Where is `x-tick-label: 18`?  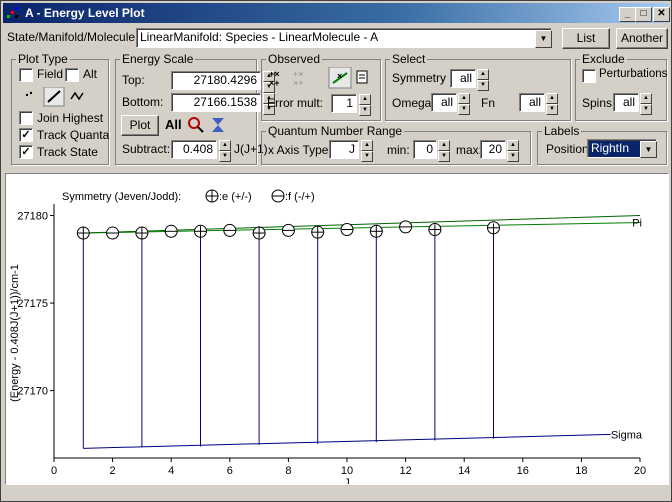 x-tick-label: 18 is located at coordinates (581, 471).